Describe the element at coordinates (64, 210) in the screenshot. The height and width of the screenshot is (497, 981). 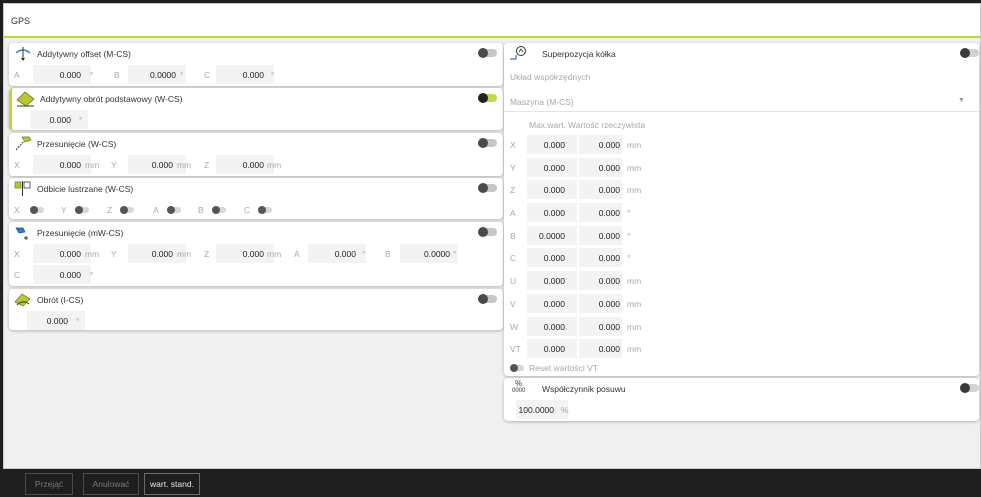
I see `mirror-label-y: Y` at that location.